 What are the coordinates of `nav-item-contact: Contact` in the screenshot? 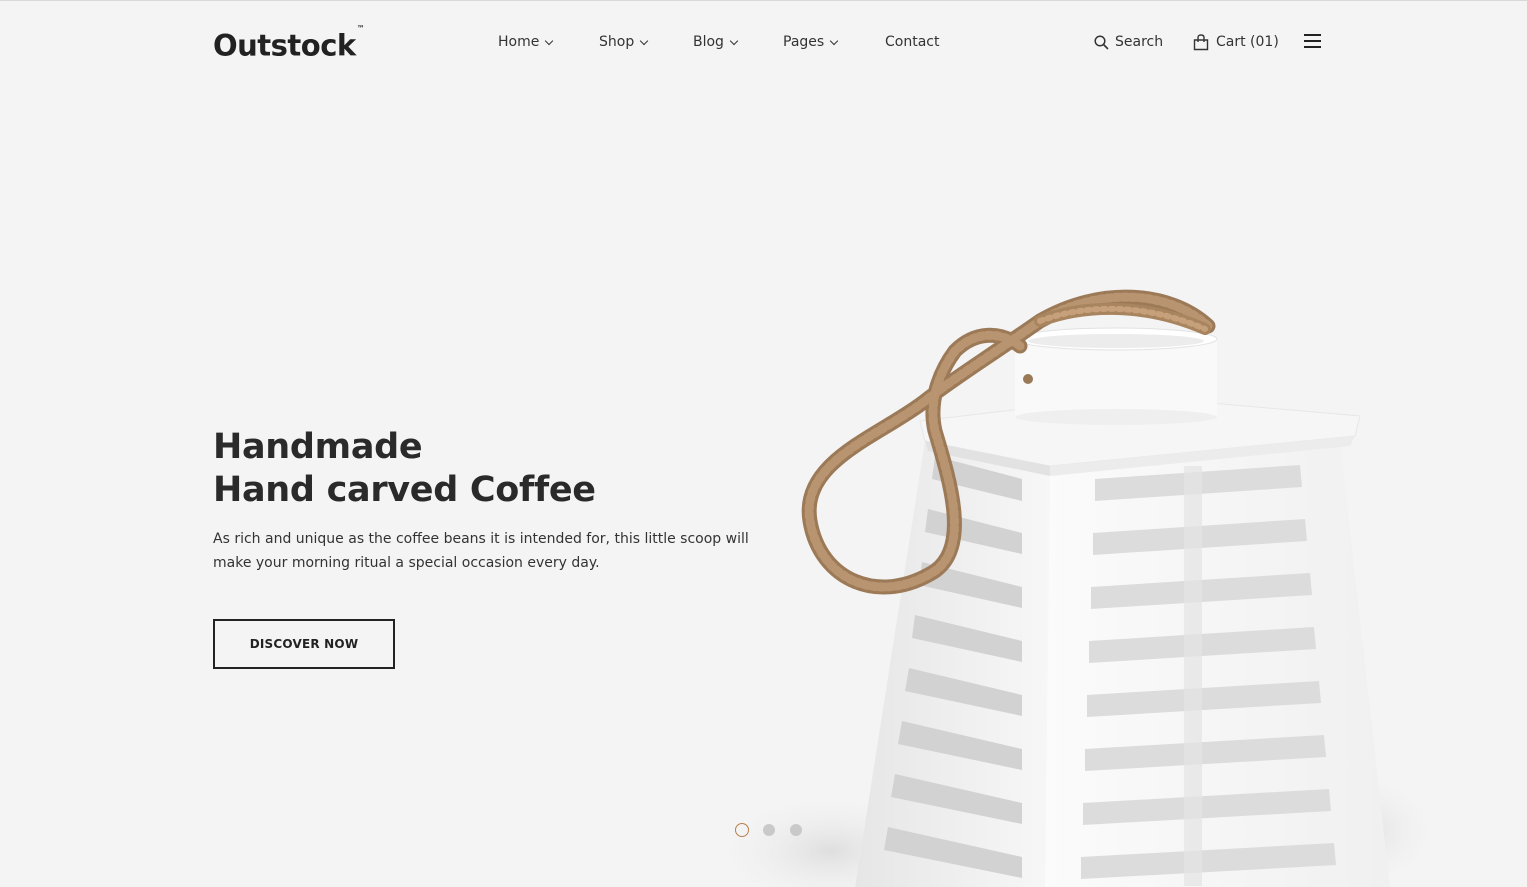 It's located at (912, 42).